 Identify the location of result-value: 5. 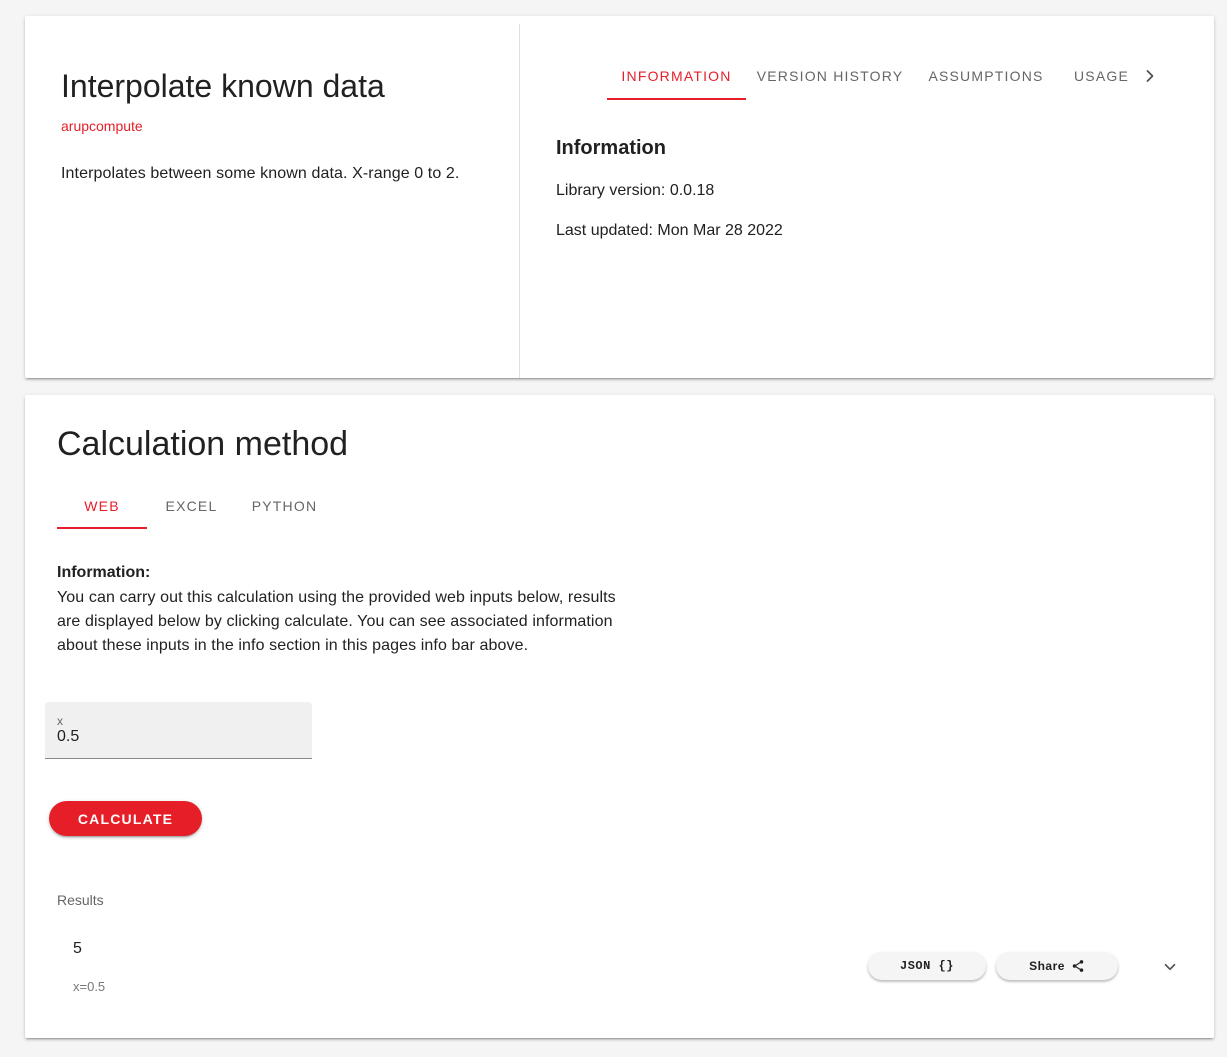
(77, 948).